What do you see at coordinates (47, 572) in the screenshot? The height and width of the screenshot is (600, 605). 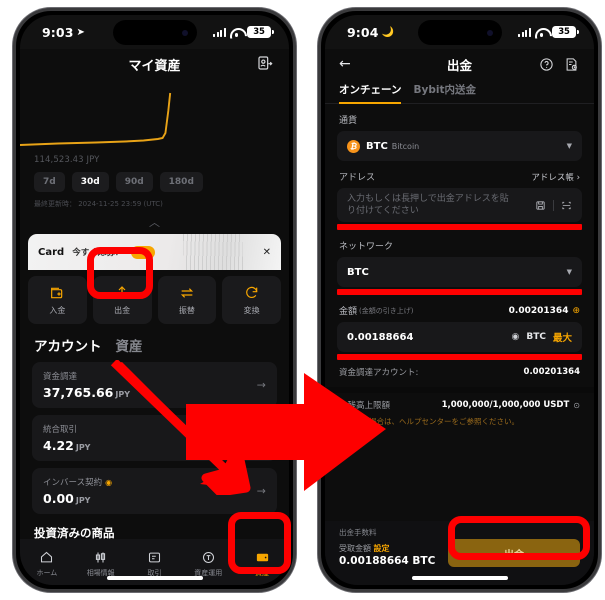 I see `tabbar-label: ホーム` at bounding box center [47, 572].